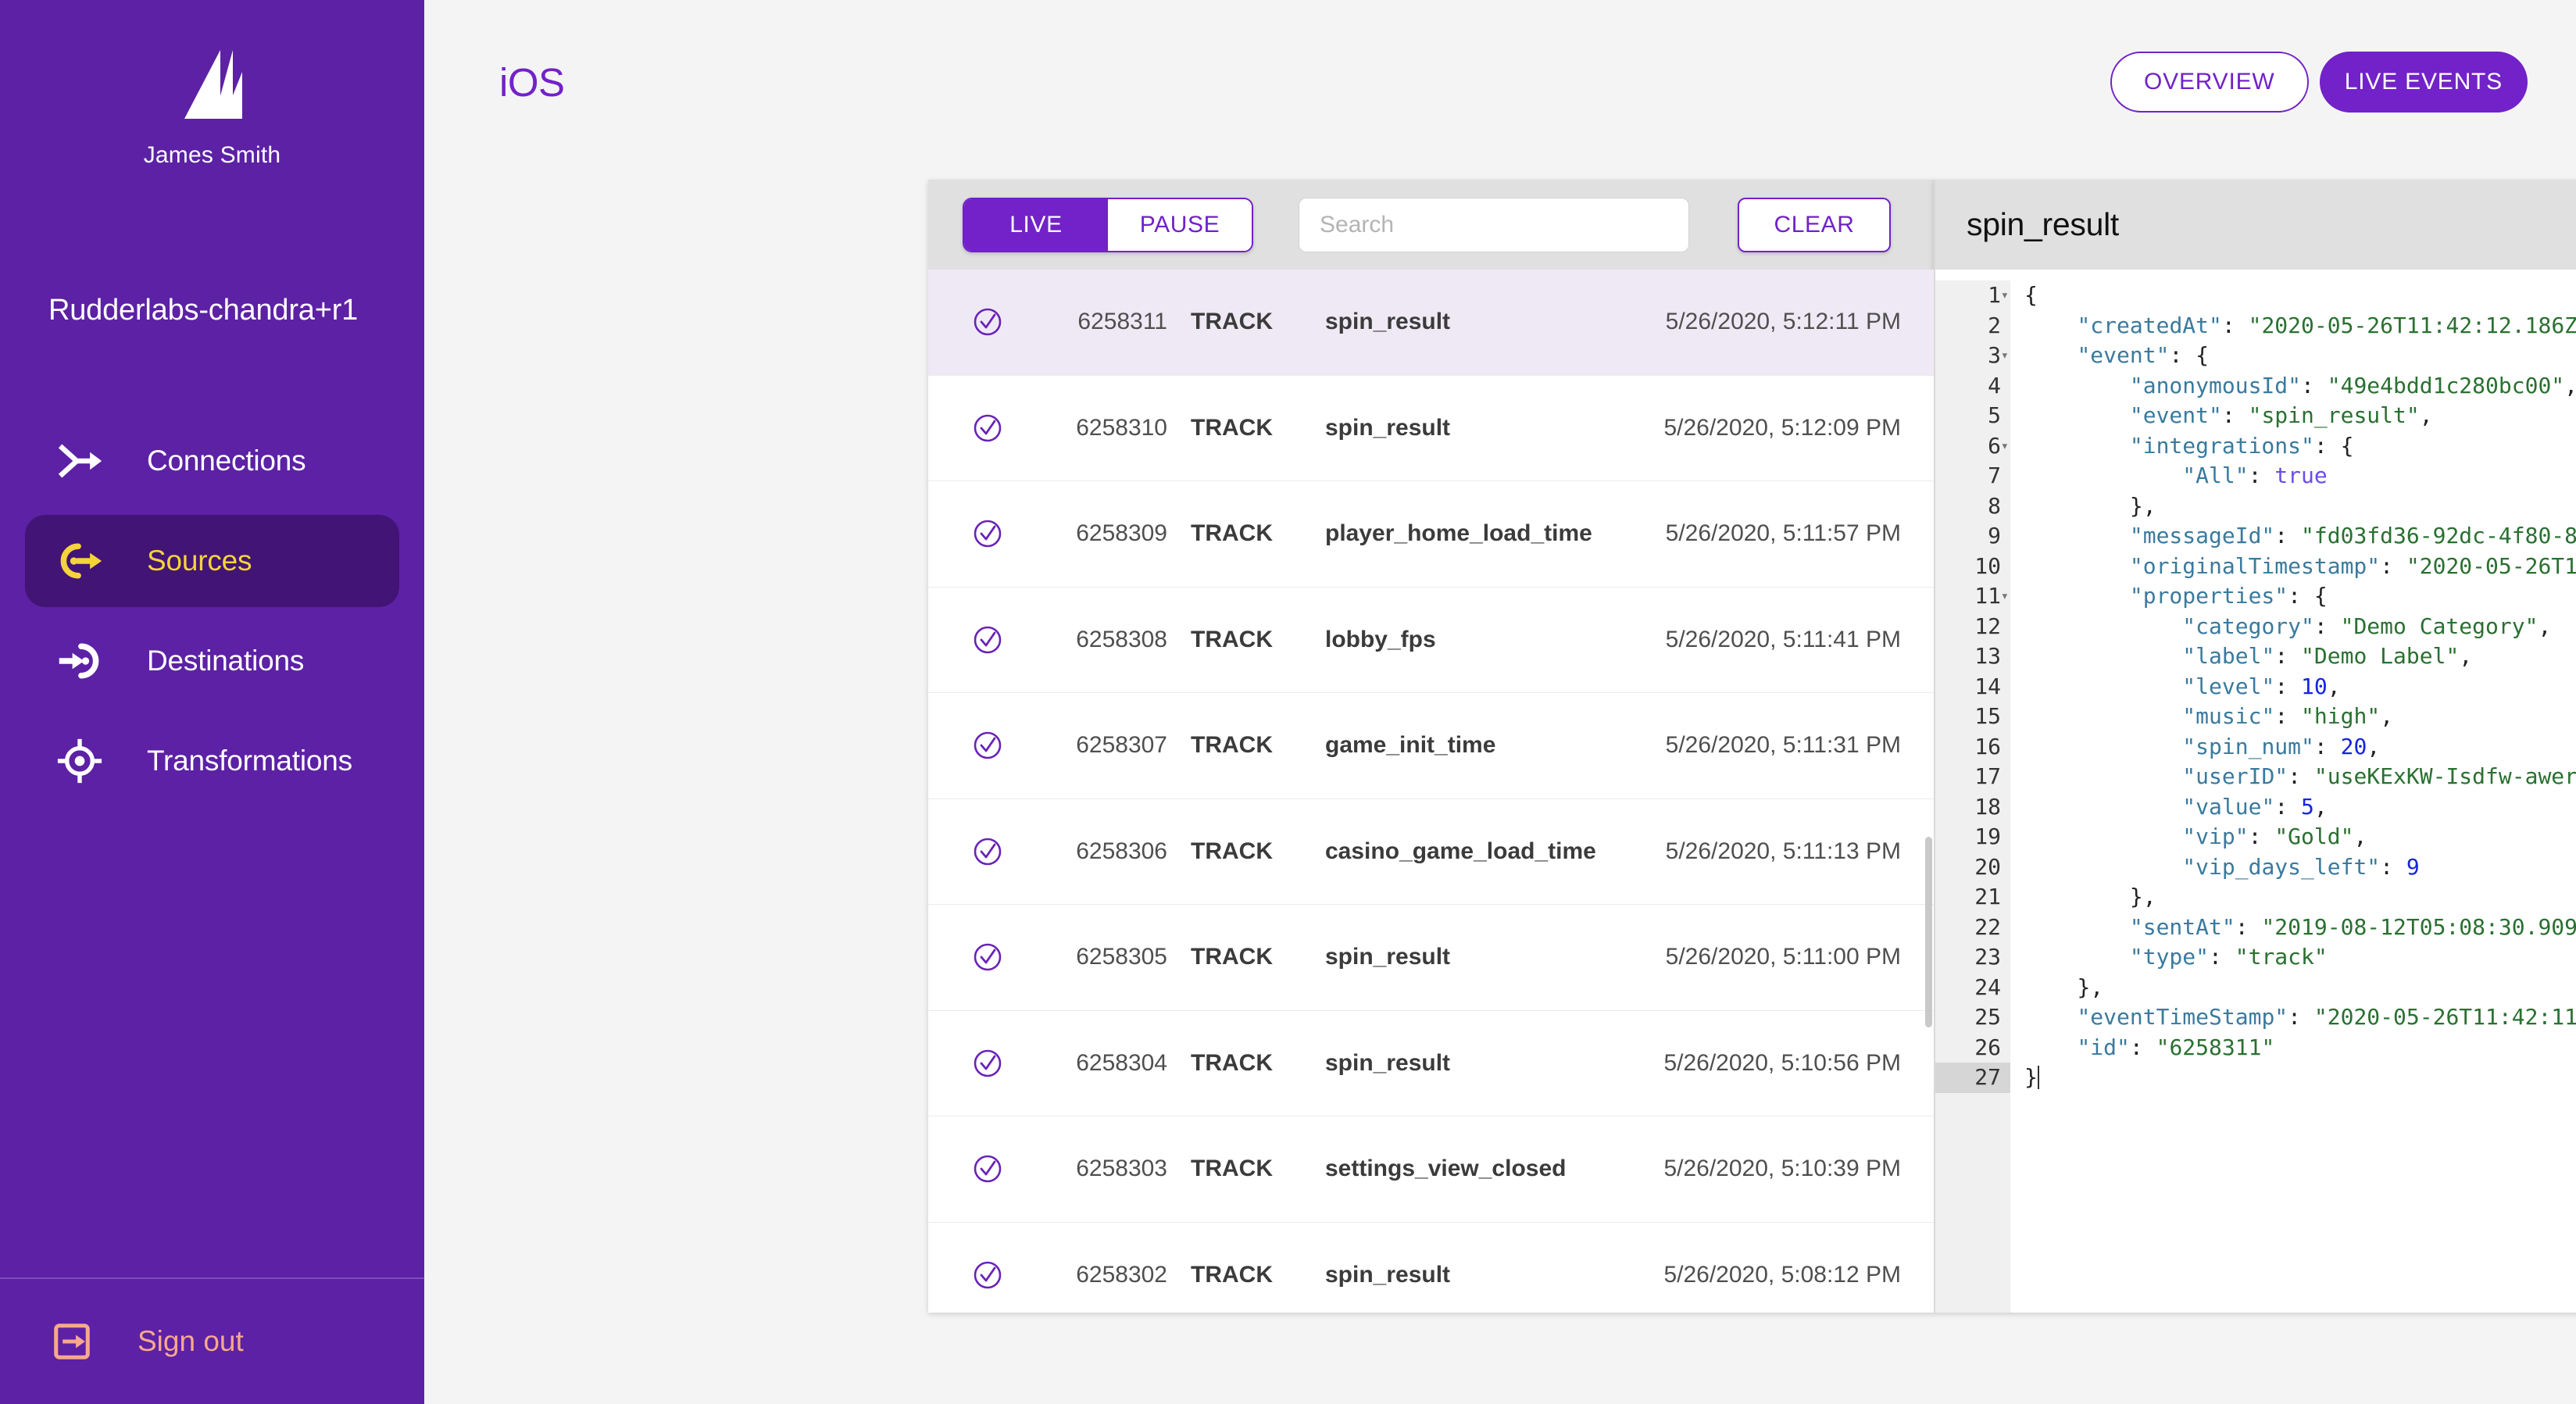  What do you see at coordinates (1988, 866) in the screenshot?
I see `line-number: 20` at bounding box center [1988, 866].